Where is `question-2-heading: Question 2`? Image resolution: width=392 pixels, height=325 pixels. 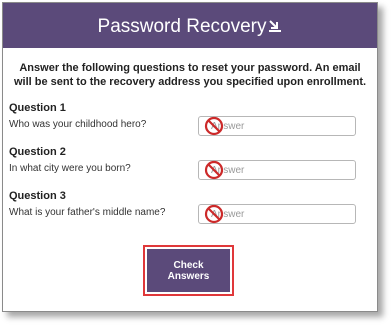
question-2-heading: Question 2 is located at coordinates (37, 152).